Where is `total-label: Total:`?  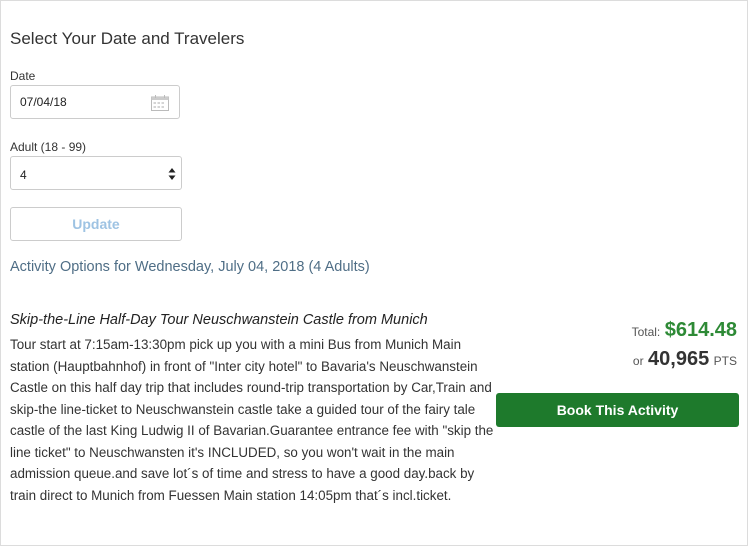
total-label: Total: is located at coordinates (646, 332).